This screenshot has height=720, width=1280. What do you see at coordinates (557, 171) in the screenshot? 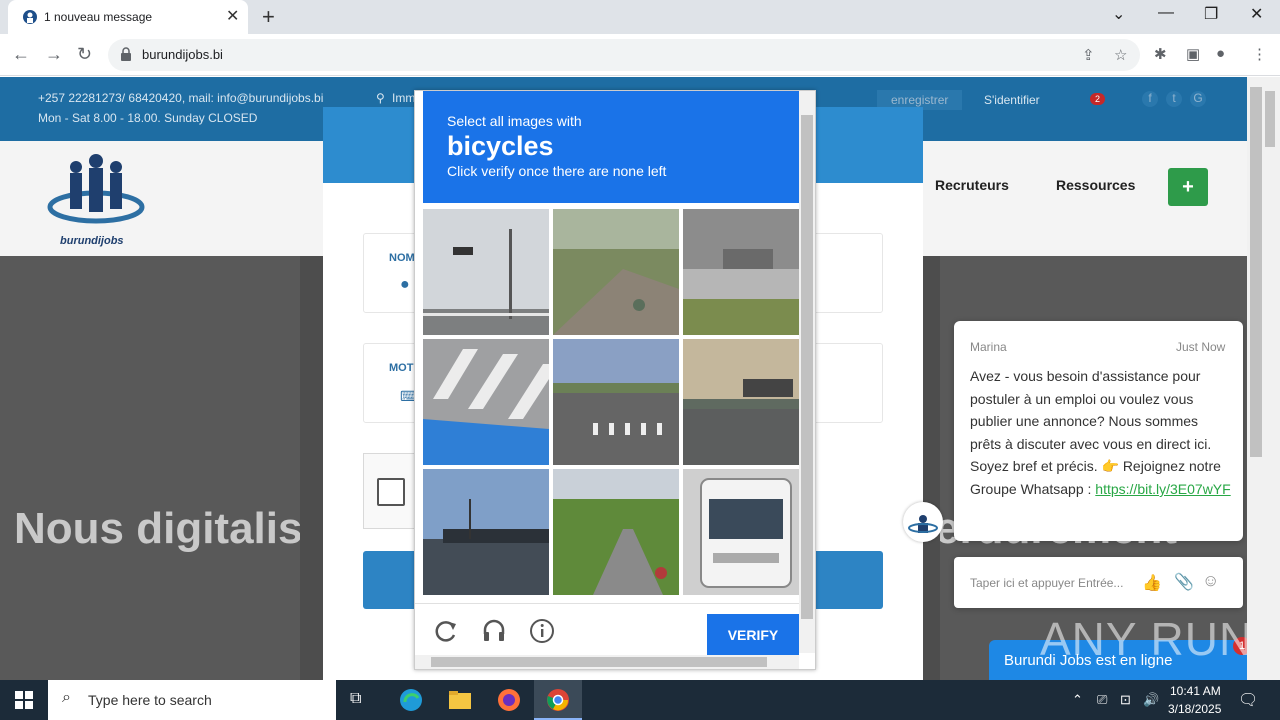
I see `captcha-hint: Click verify once there are none left` at bounding box center [557, 171].